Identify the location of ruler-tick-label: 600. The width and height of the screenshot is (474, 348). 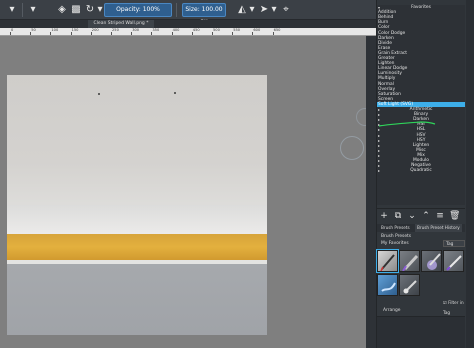
(257, 30).